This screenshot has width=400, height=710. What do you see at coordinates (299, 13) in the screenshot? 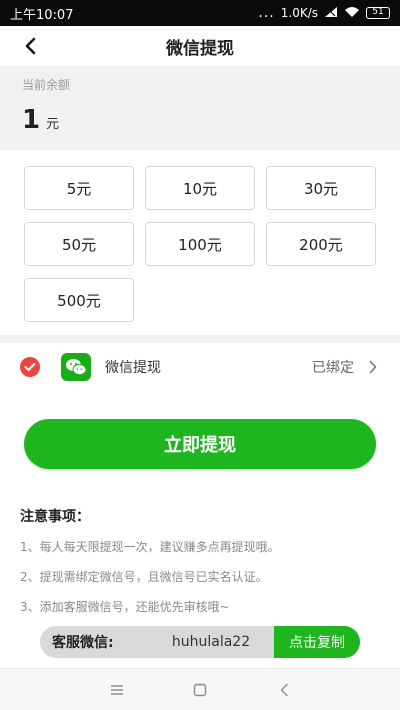
I see `network-speed: 1.0K/s` at bounding box center [299, 13].